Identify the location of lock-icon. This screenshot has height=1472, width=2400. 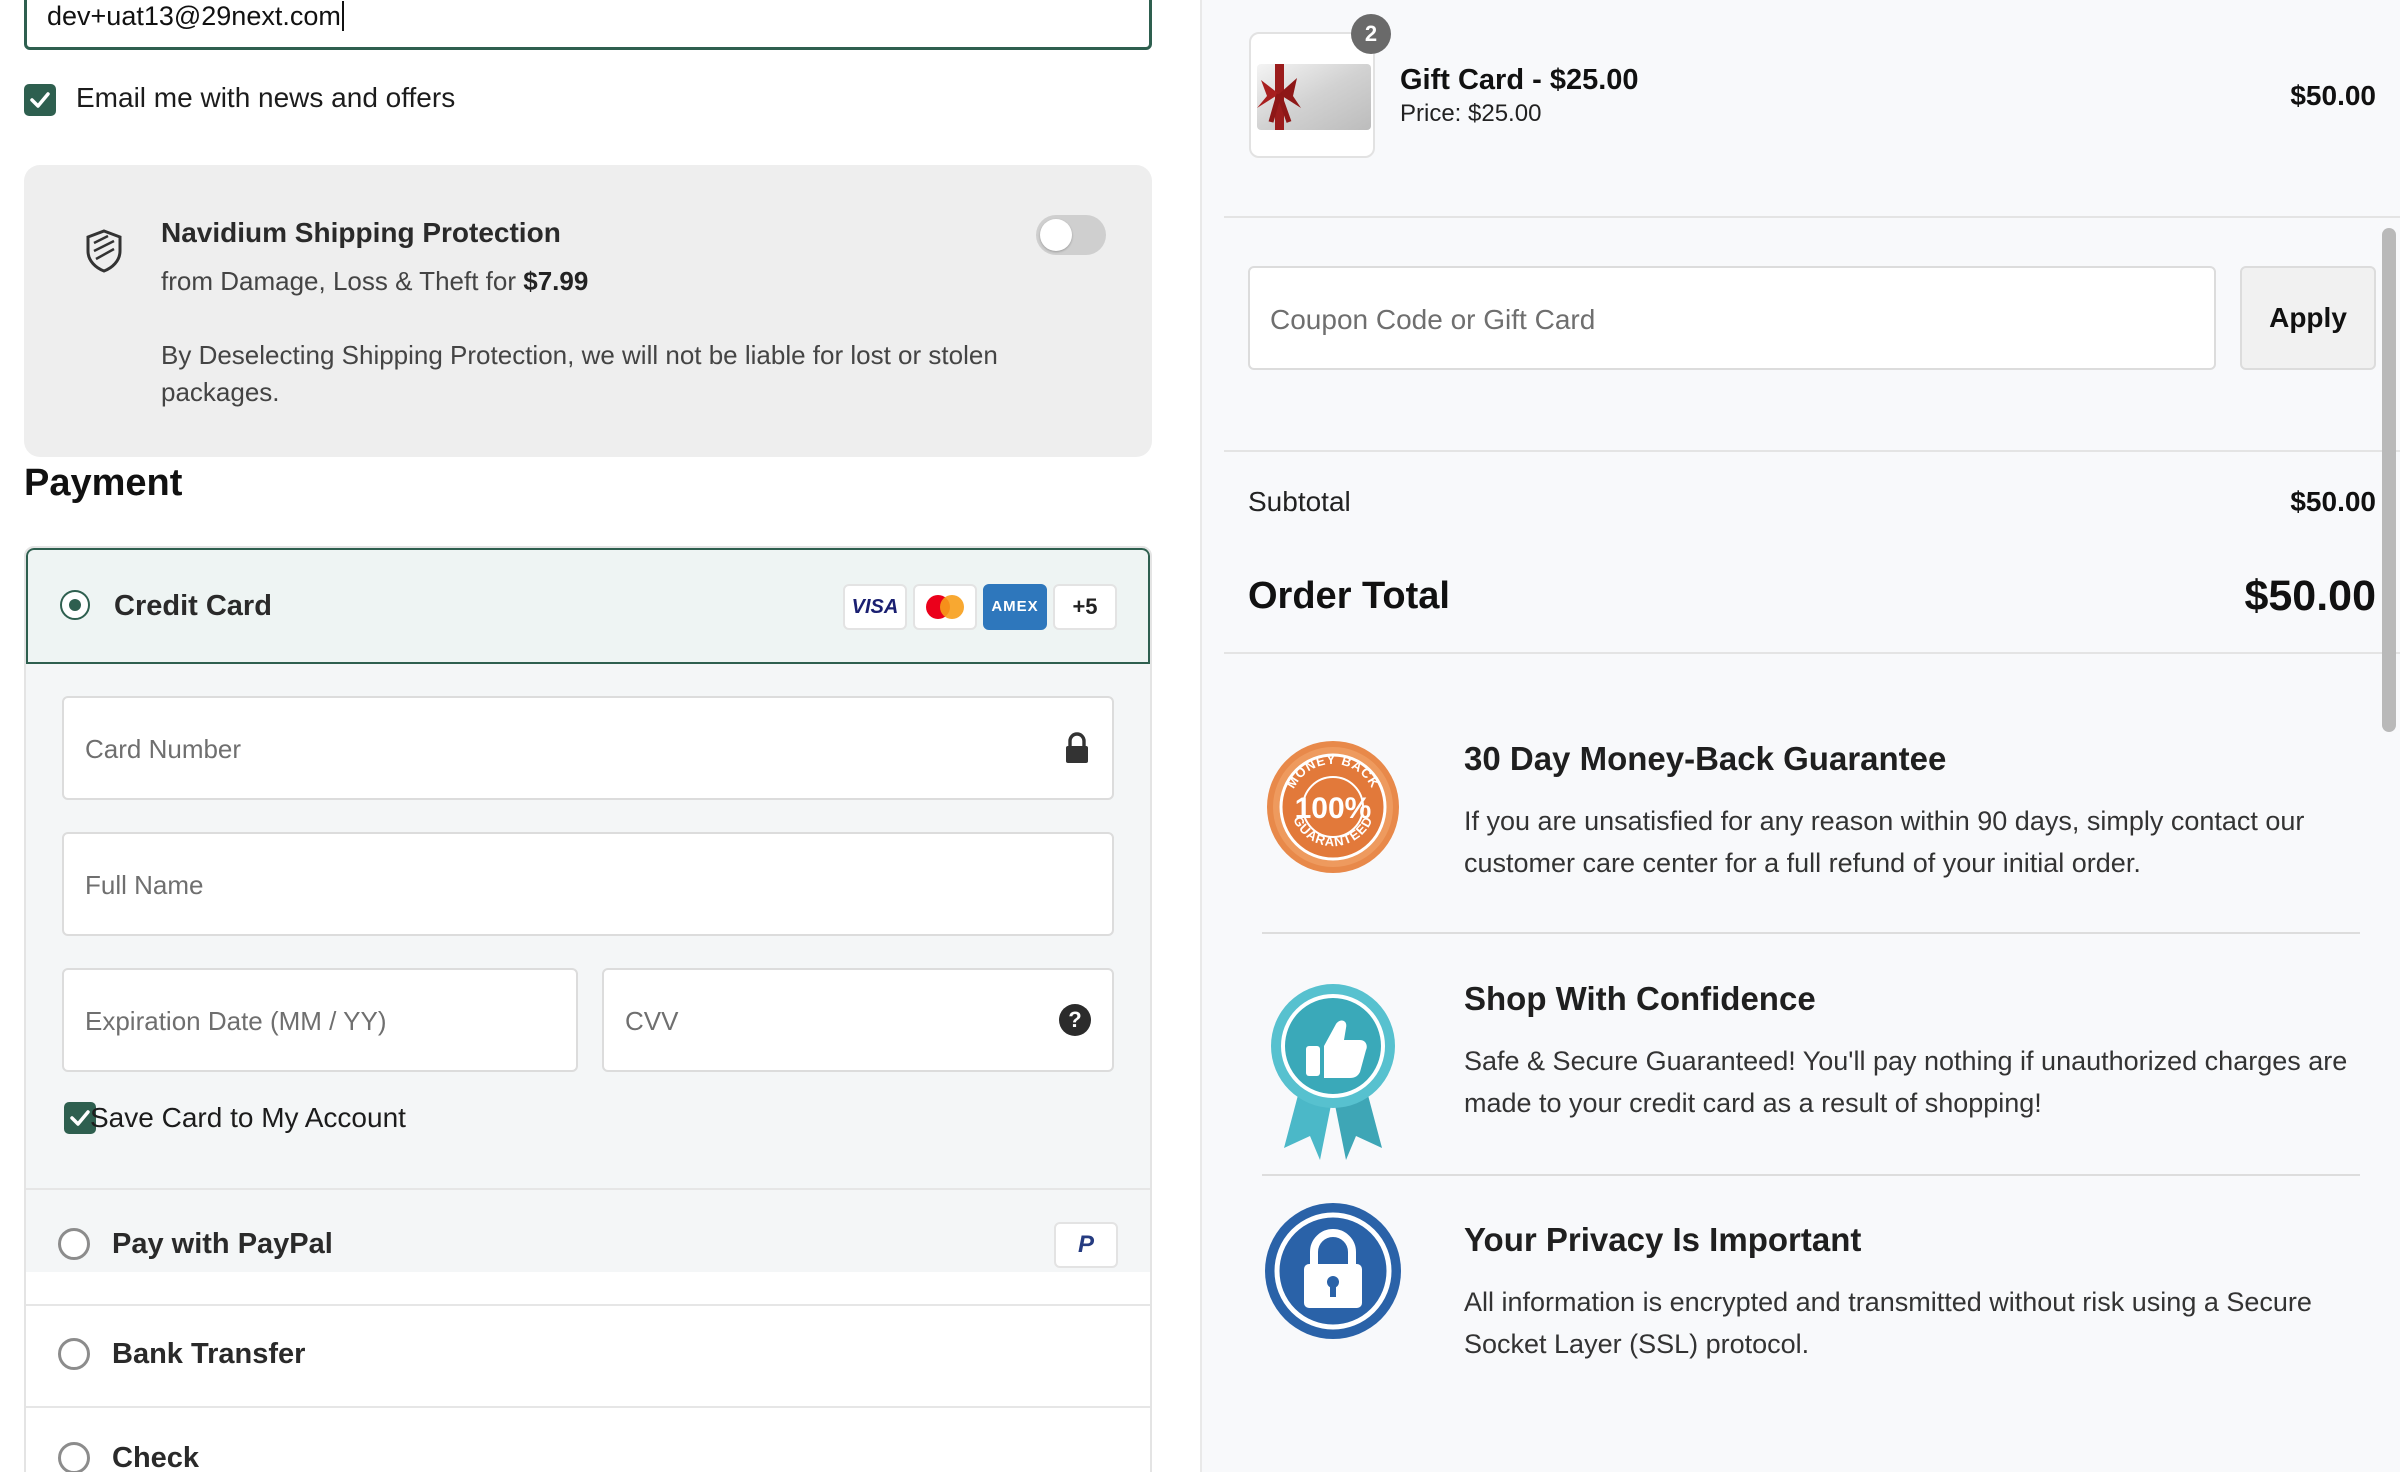
(1077, 747).